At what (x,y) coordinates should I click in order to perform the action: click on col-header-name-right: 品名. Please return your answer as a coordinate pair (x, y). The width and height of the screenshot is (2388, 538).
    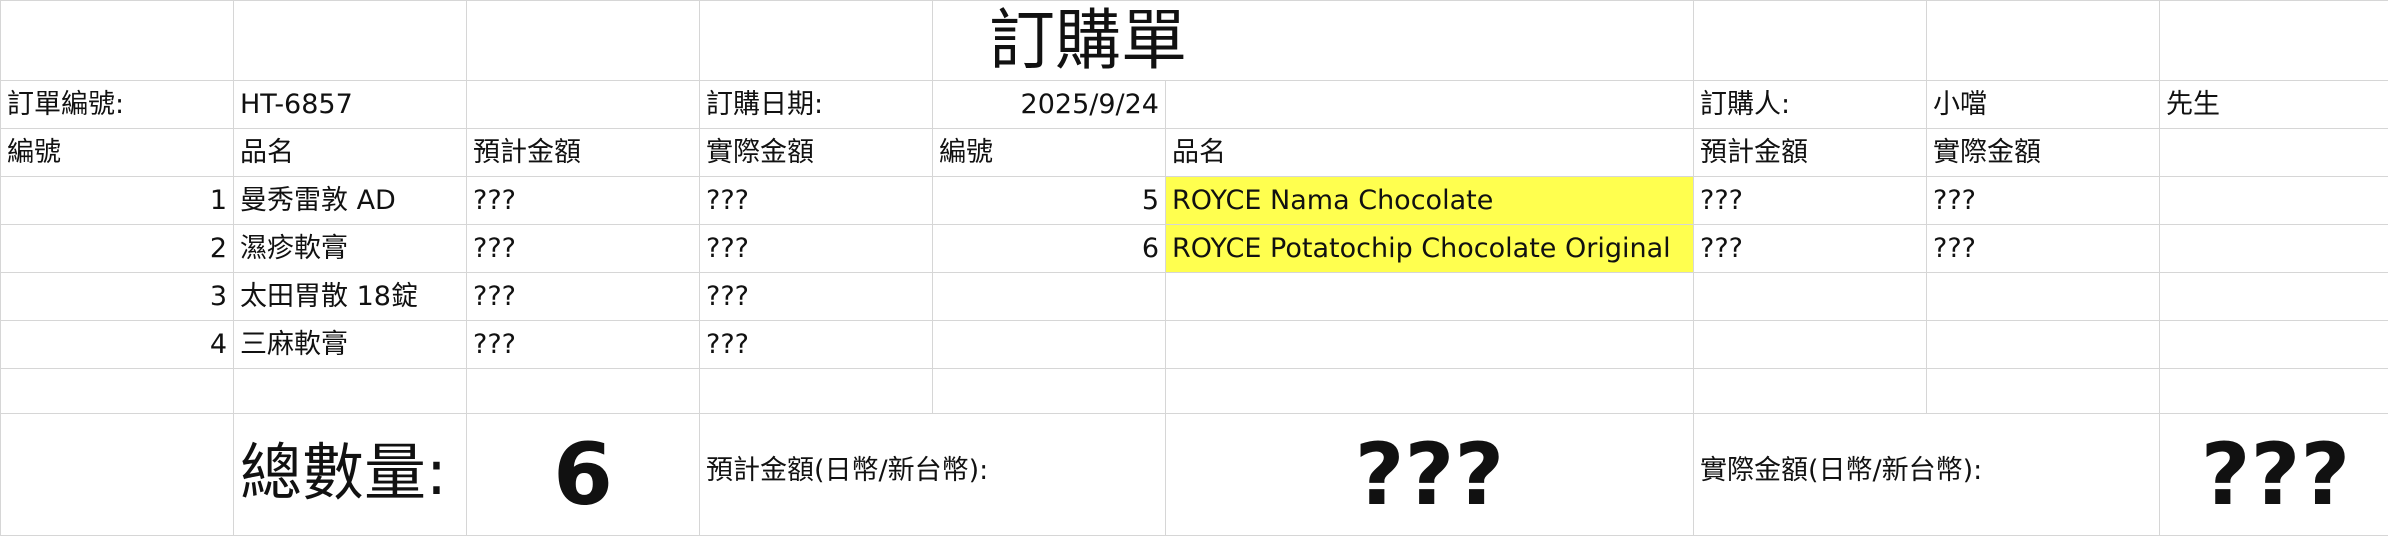
    Looking at the image, I should click on (1429, 152).